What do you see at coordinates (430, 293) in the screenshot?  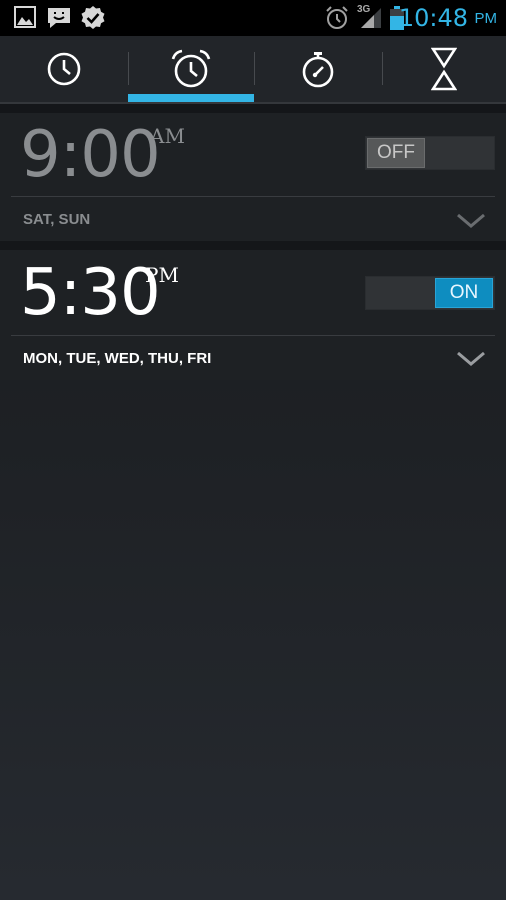 I see `alarm-toggle-switch: ON` at bounding box center [430, 293].